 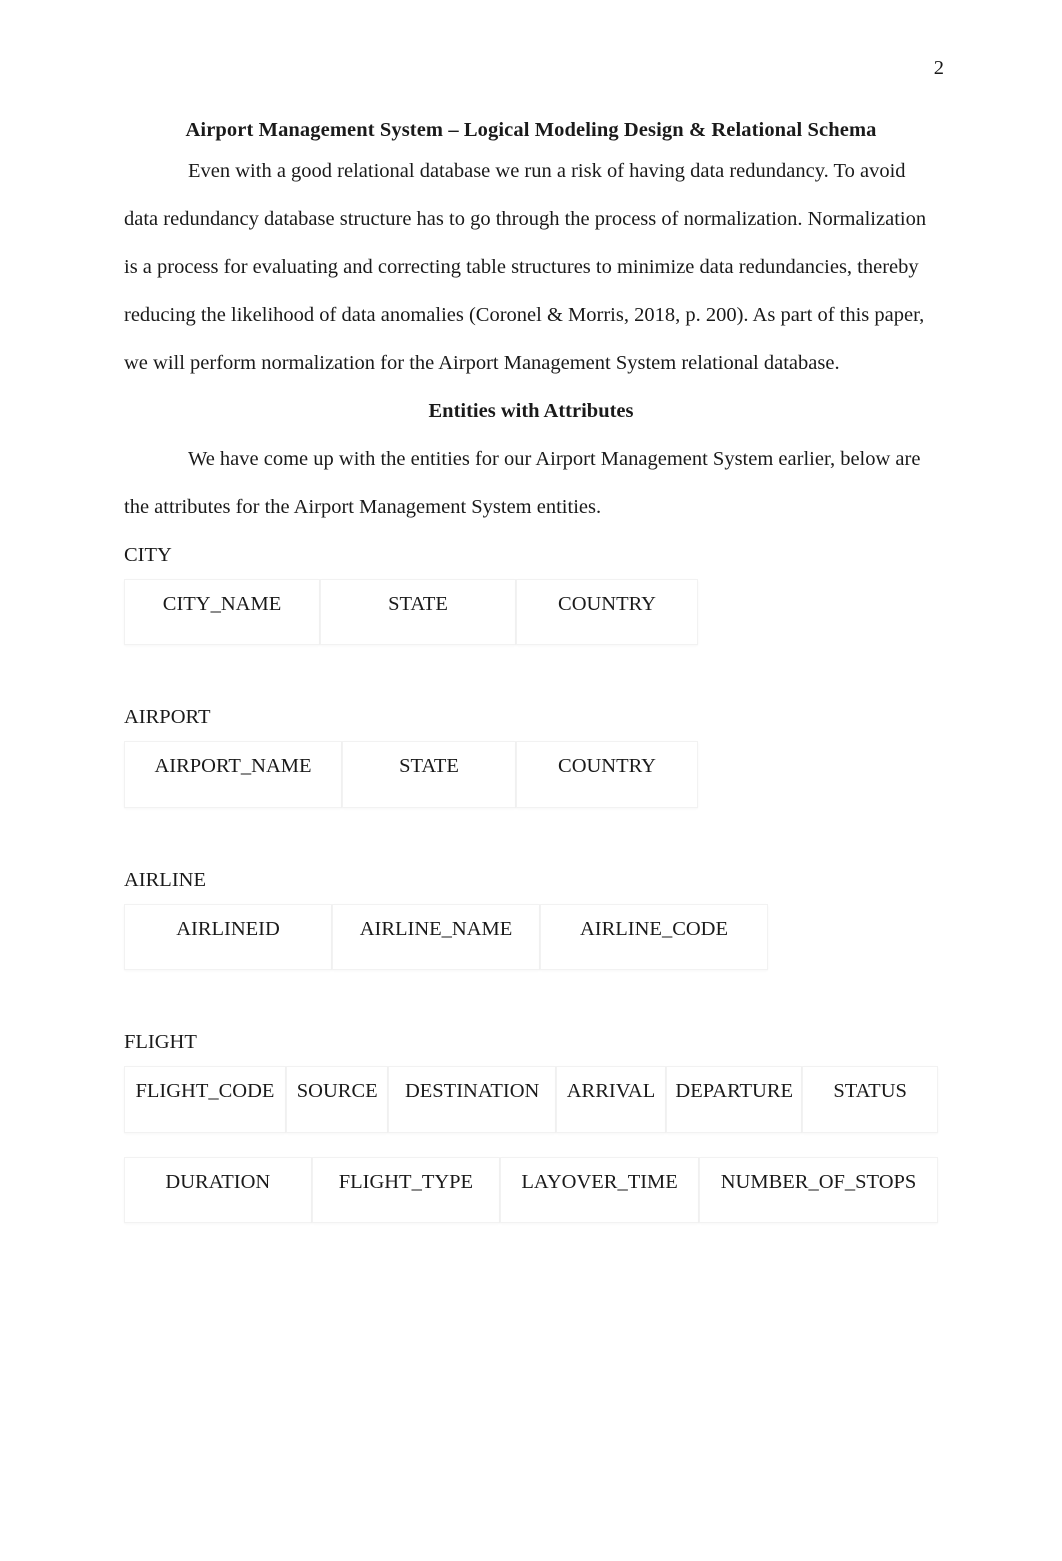 I want to click on attribute-table-airline-wrap: AIRLINEID AIRLINE_NAME AIRLINE_CODE, so click(x=531, y=936).